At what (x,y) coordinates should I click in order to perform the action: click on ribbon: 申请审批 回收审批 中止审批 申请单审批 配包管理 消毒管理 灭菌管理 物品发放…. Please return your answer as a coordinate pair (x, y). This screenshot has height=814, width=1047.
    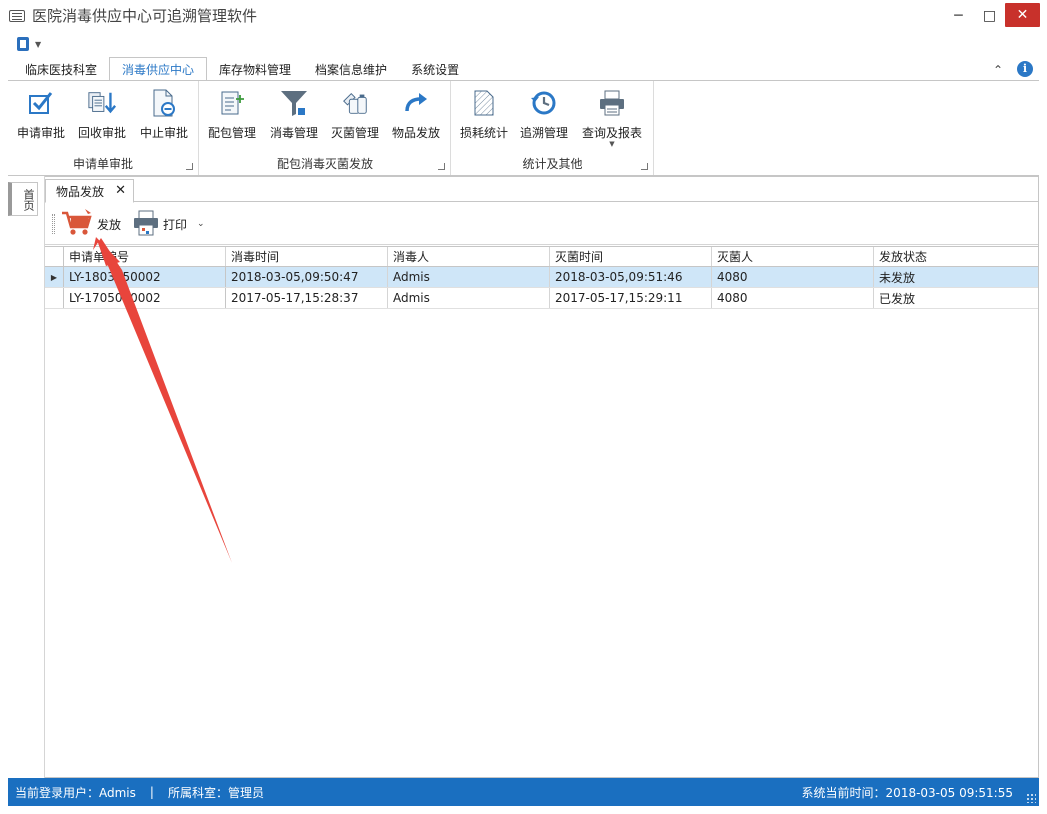
    Looking at the image, I should click on (523, 128).